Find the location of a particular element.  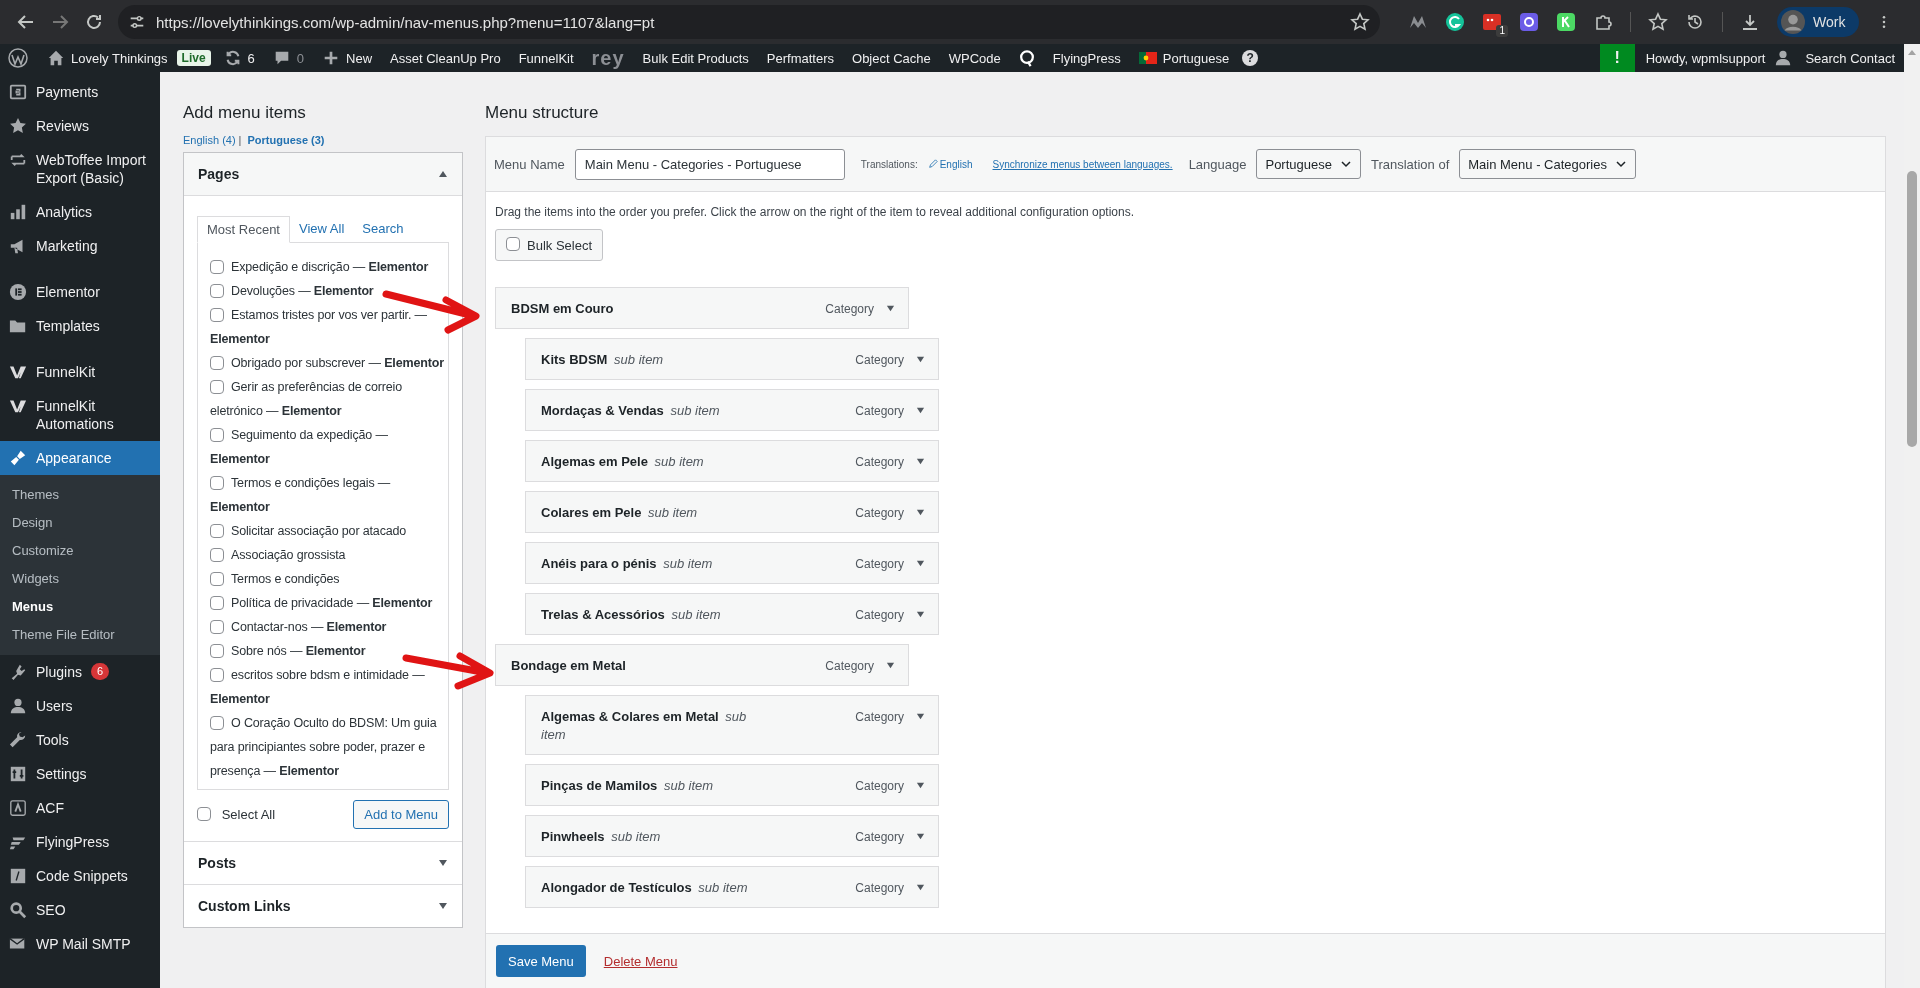

sidebar-item: Reviews is located at coordinates (80, 126).